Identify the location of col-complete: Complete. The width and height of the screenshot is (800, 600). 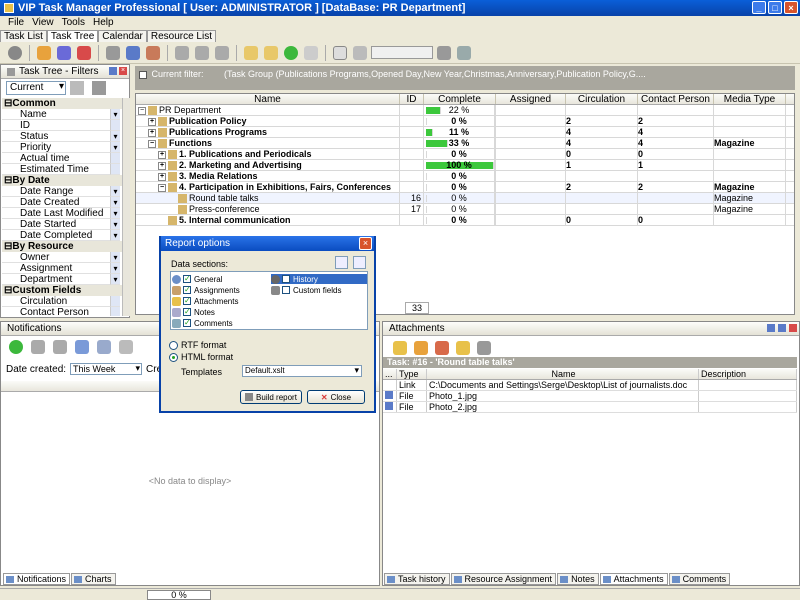
(460, 99).